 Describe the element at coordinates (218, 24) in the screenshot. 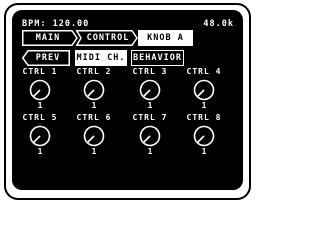

I see `sample-rate-readout: 48.0k` at that location.